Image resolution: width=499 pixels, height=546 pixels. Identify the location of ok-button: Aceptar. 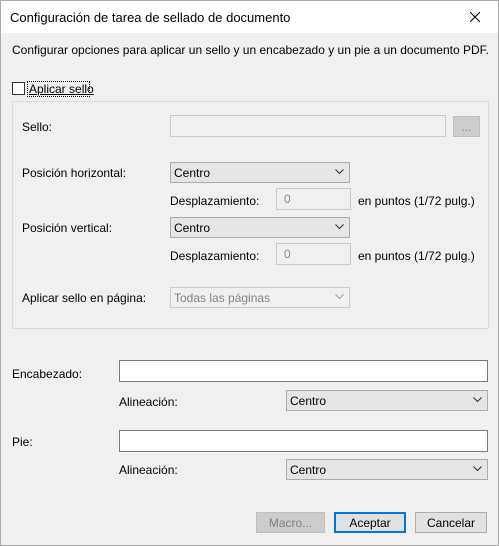
(370, 522).